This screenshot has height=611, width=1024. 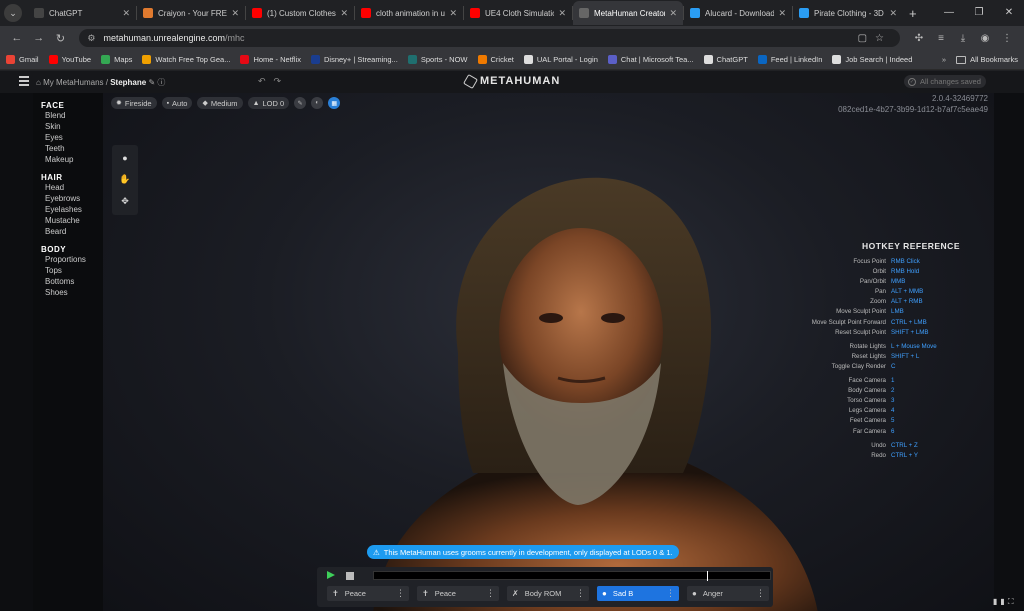 What do you see at coordinates (74, 292) in the screenshot?
I see `sidebar-item-shoes: Shoes` at bounding box center [74, 292].